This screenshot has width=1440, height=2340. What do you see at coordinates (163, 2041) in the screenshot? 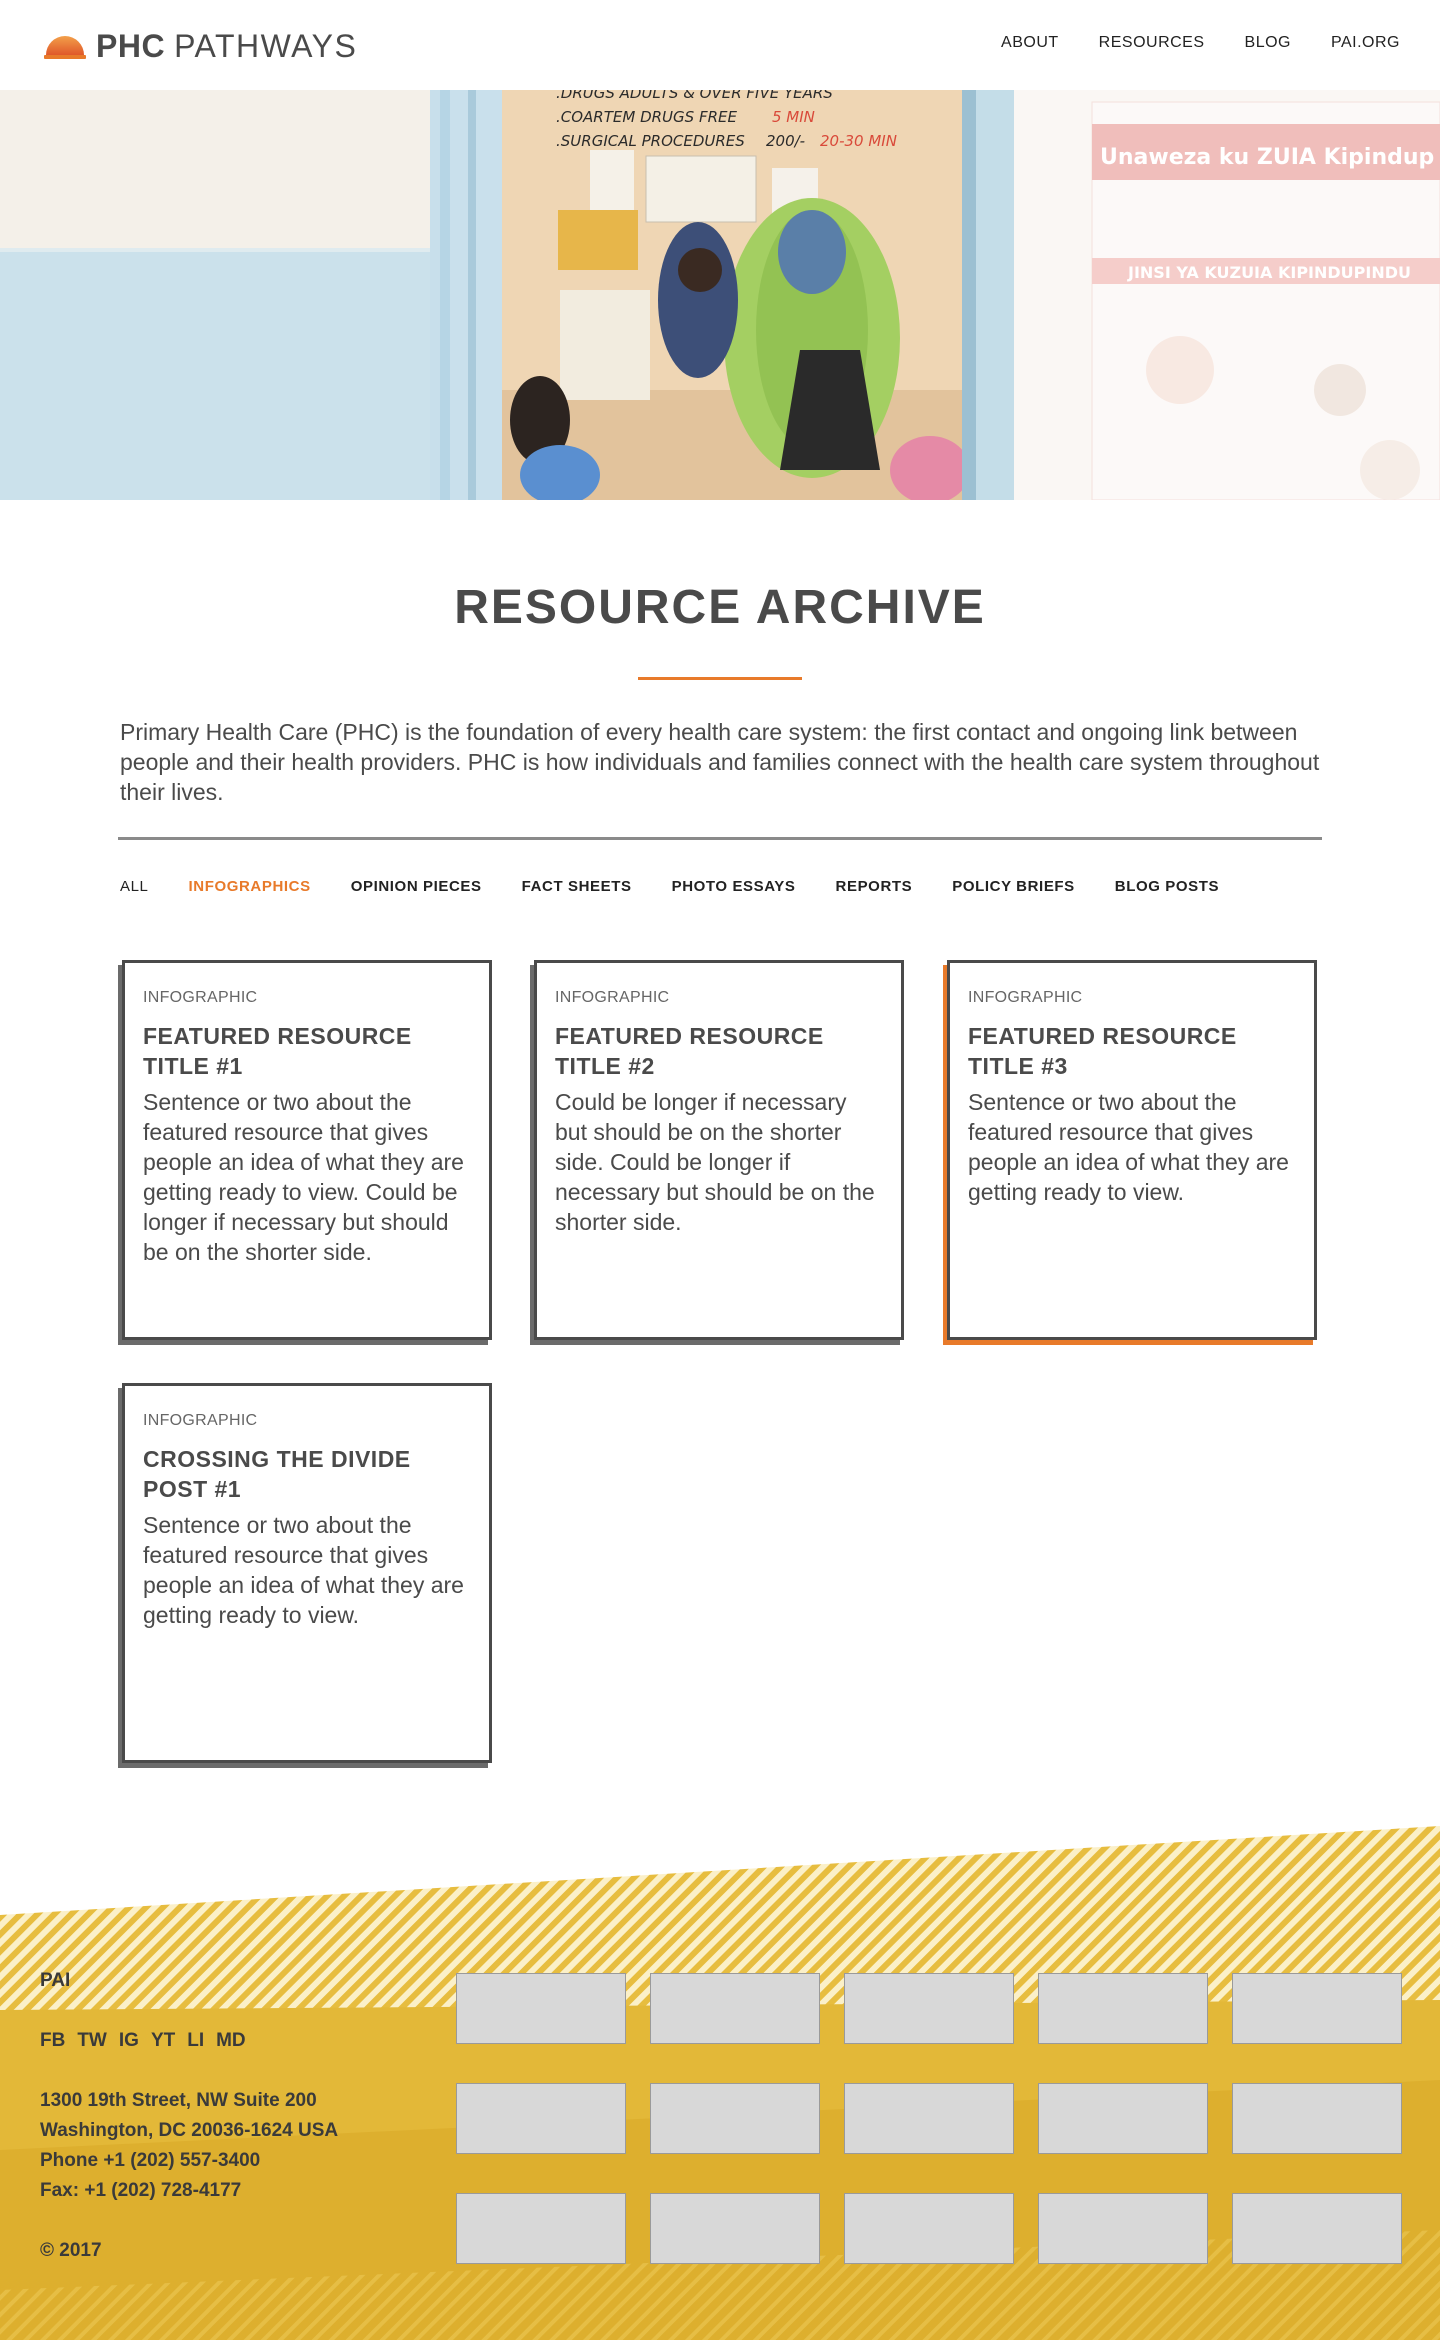
I see `youtube-link: YT` at bounding box center [163, 2041].